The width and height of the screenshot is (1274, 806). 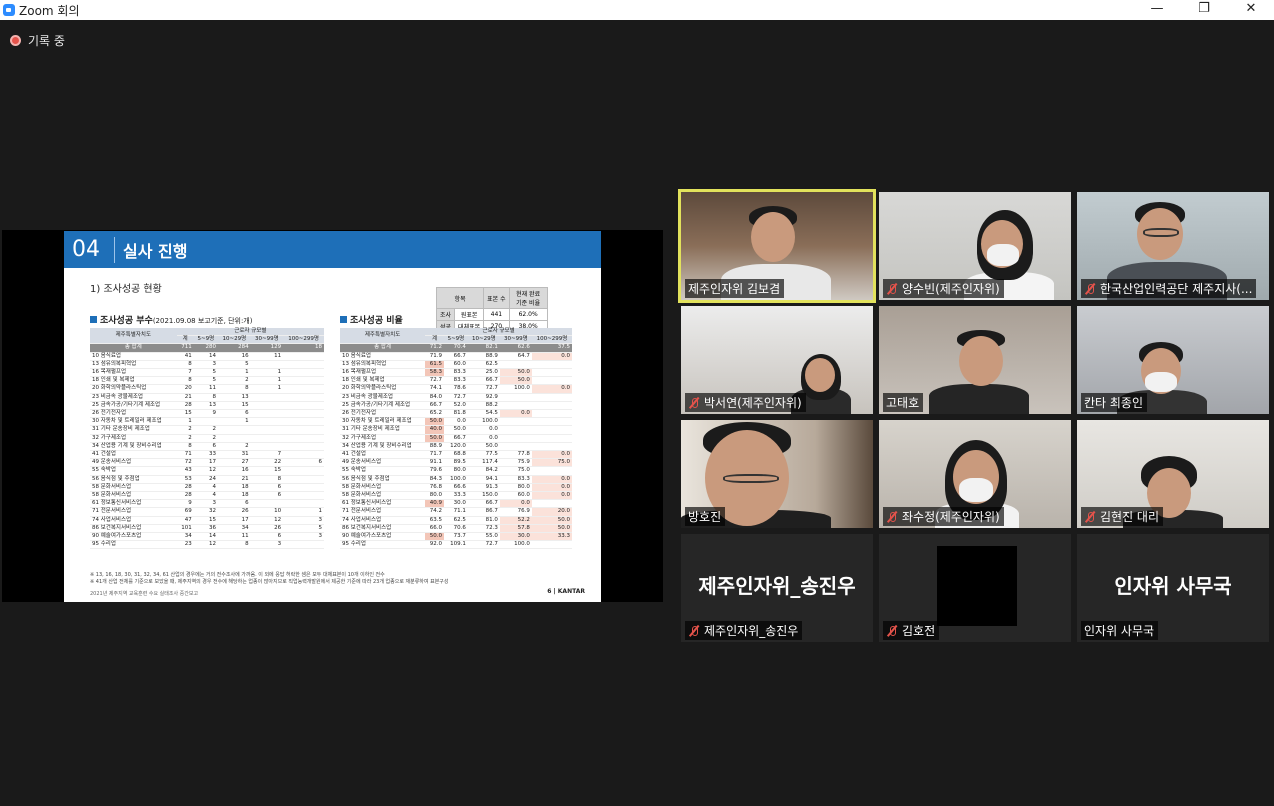 I want to click on table-row: 30 자동차 및 트레일러 제조업 50.0 0.0 100.0, so click(x=456, y=422).